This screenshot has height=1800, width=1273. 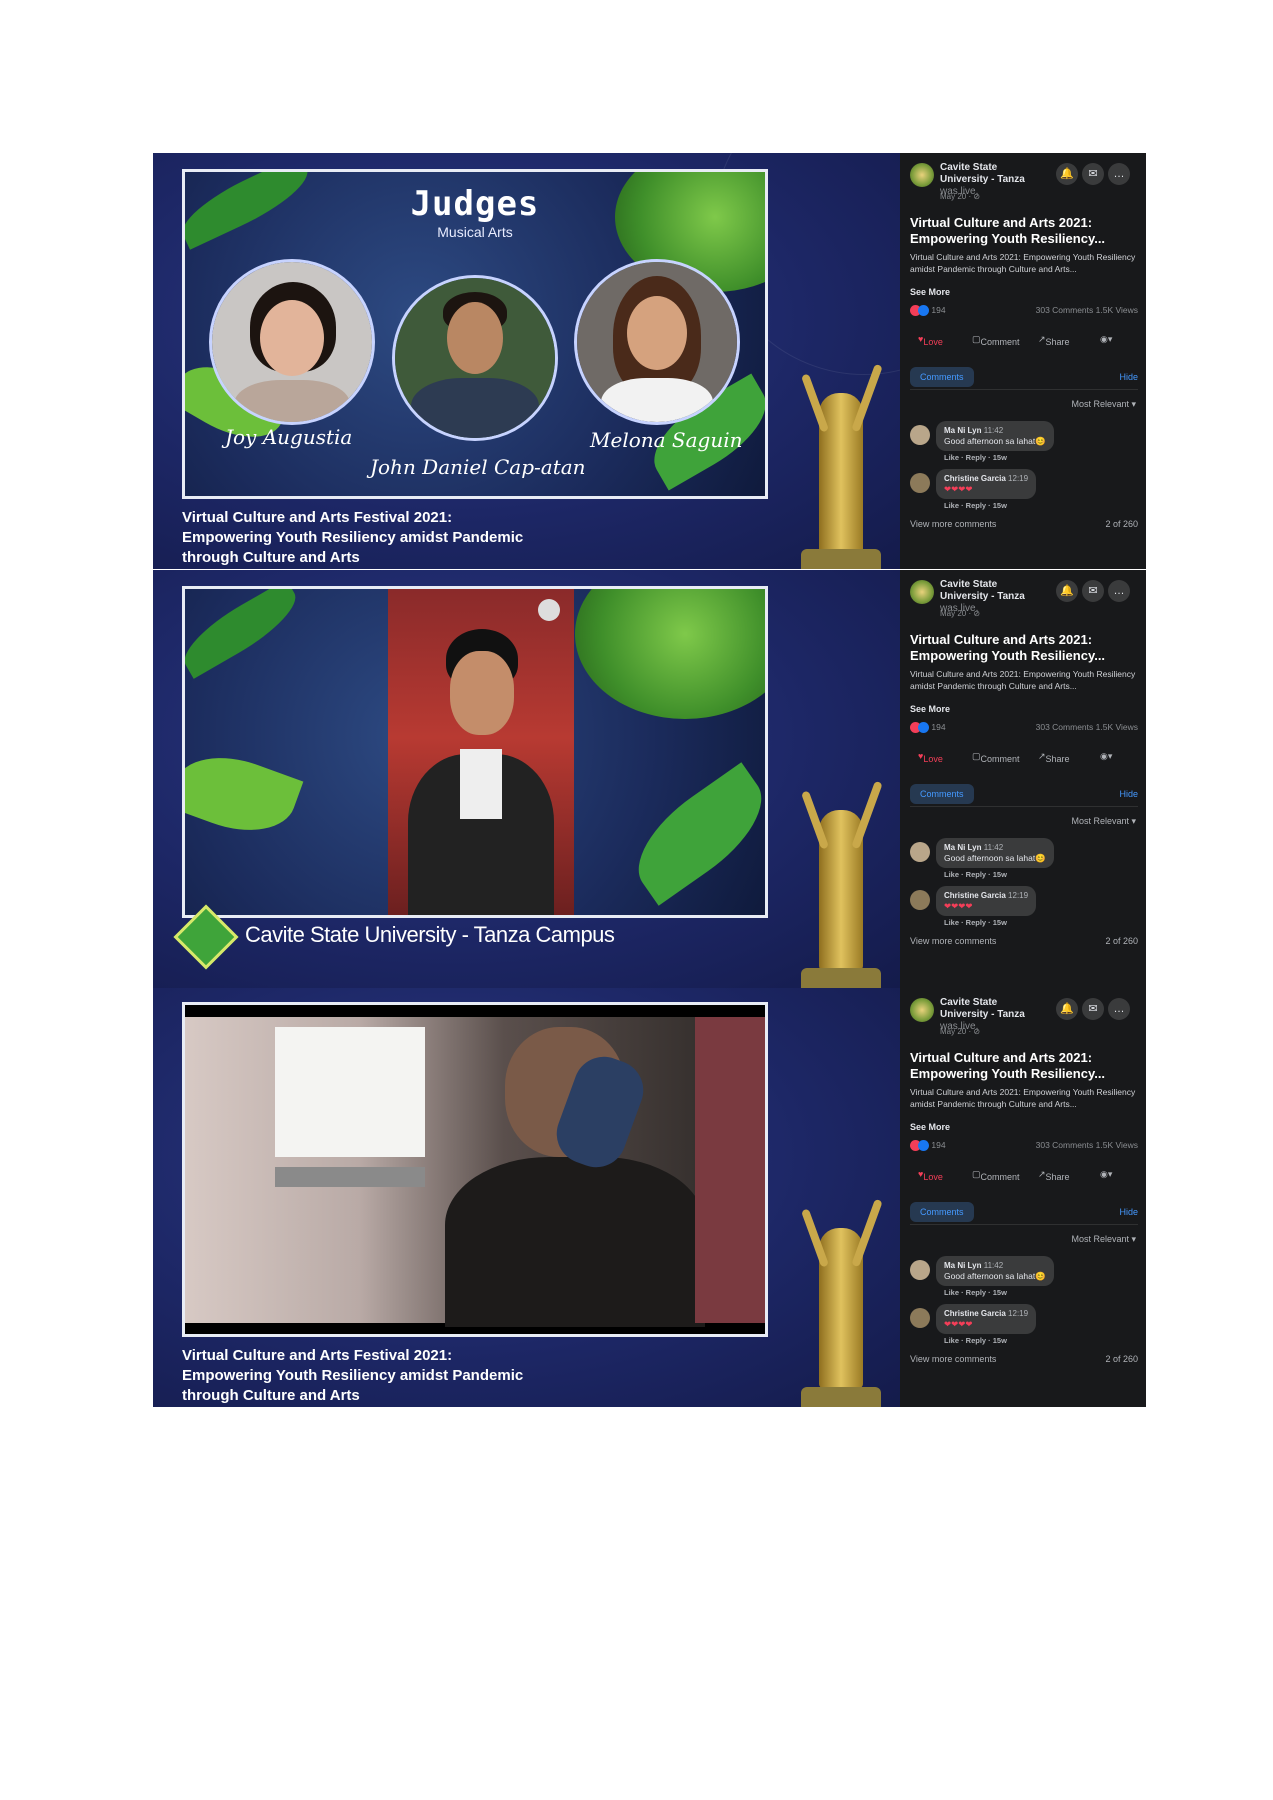 I want to click on live-stream-view: Cavite State University - Tanza Campus, so click(x=526, y=779).